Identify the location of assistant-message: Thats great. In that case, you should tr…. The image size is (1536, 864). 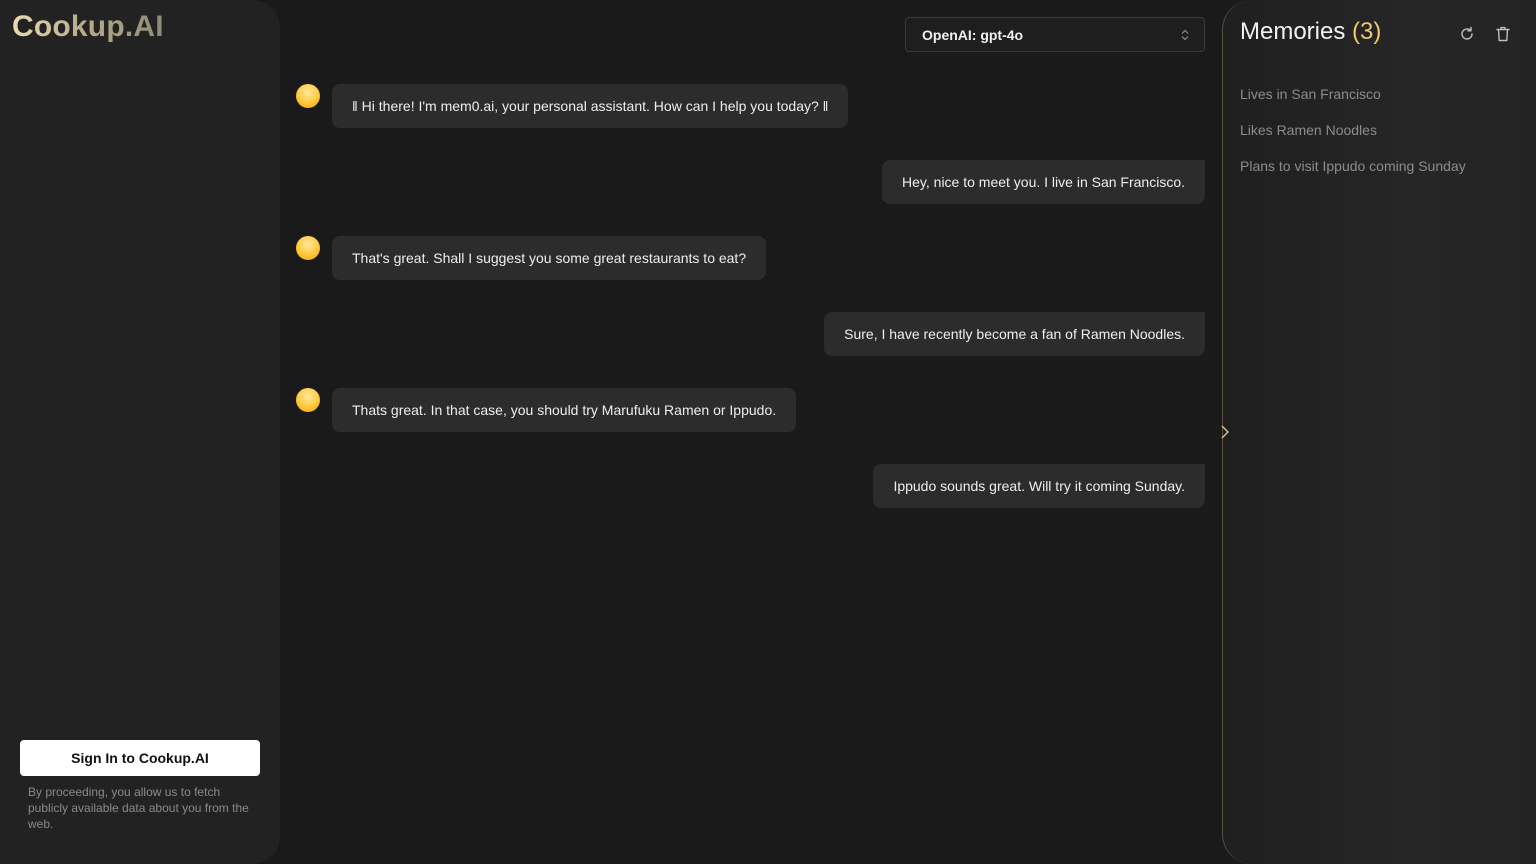
(564, 410).